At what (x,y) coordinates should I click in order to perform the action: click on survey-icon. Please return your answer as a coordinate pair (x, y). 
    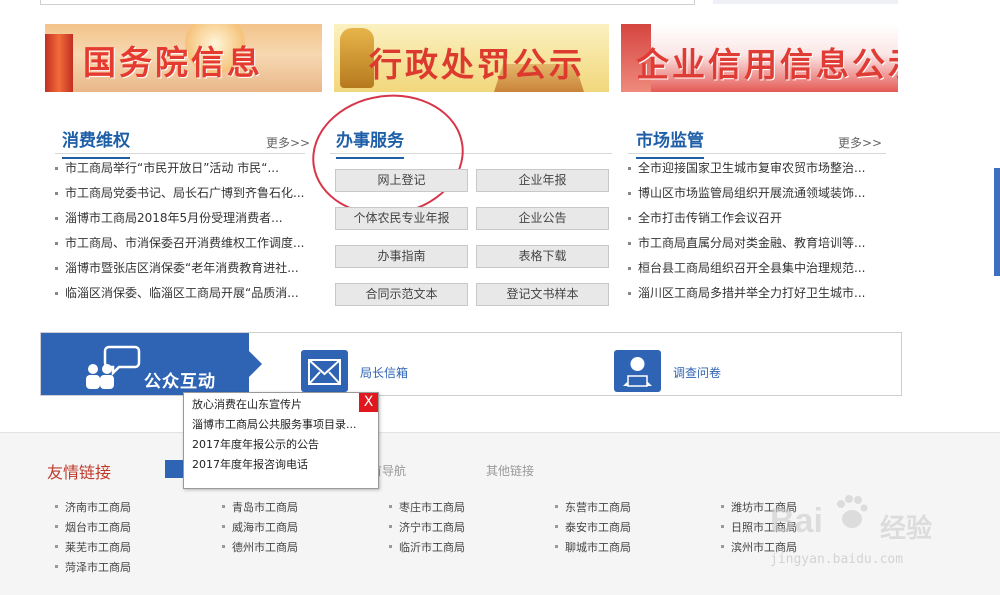
    Looking at the image, I should click on (637, 371).